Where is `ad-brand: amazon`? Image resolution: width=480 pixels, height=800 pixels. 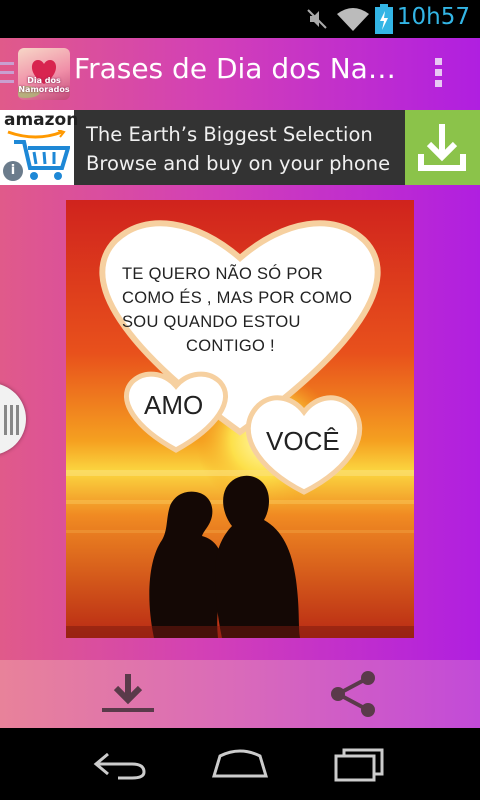 ad-brand: amazon is located at coordinates (41, 120).